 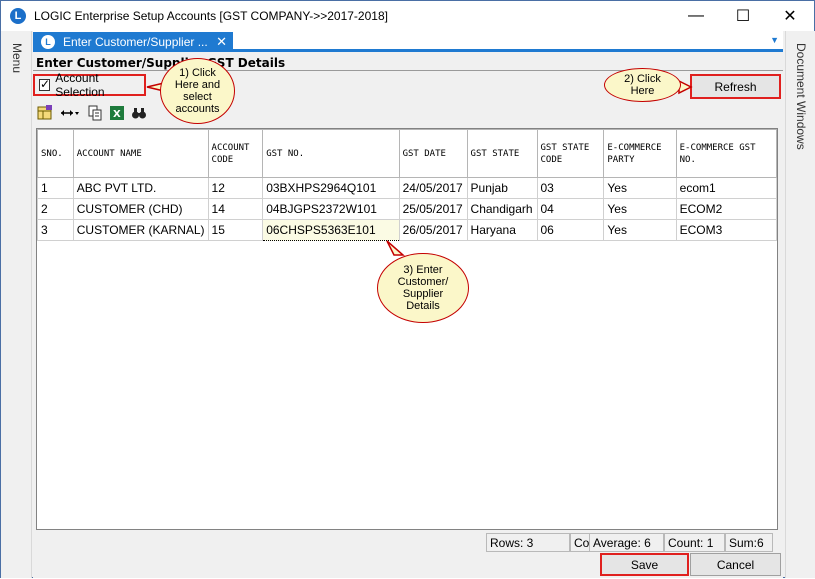 I want to click on callout-refresh: 2) Click Here, so click(x=642, y=85).